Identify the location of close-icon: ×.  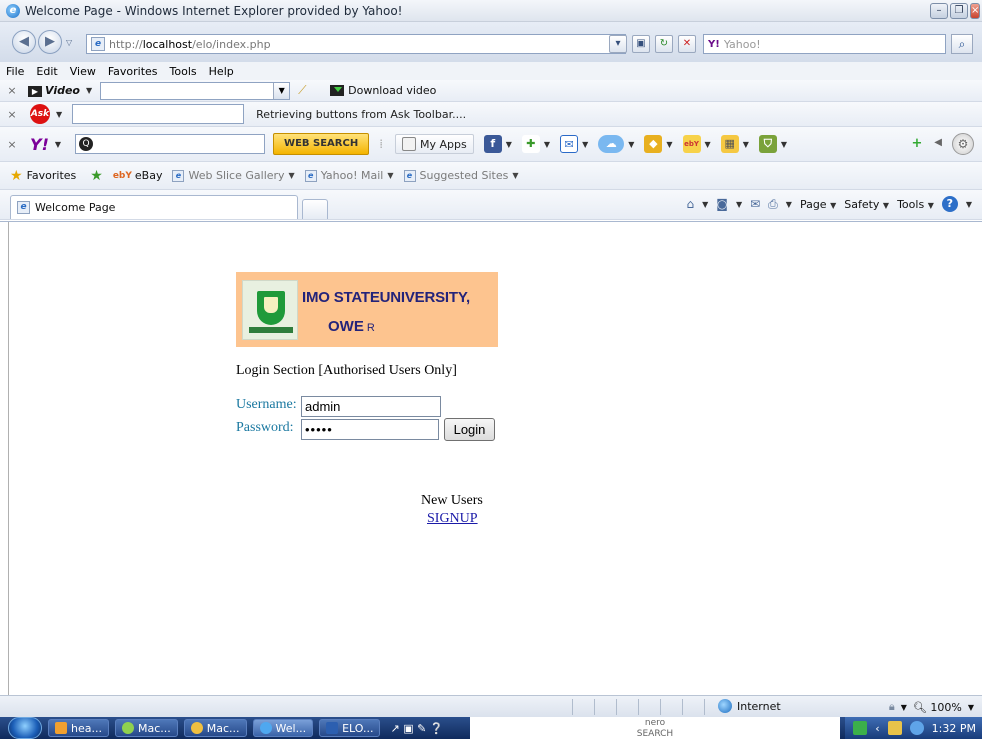
(975, 11).